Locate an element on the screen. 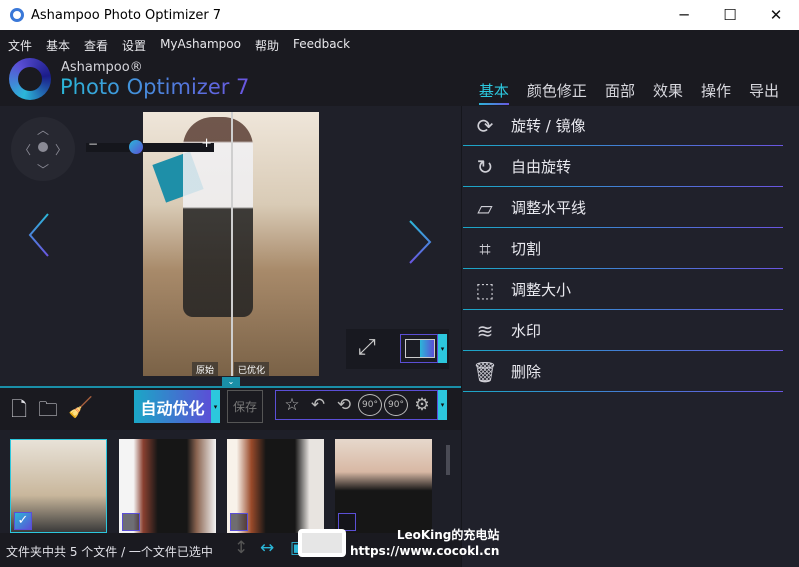 Image resolution: width=799 pixels, height=567 pixels. gear-icon: ⚙ is located at coordinates (422, 405).